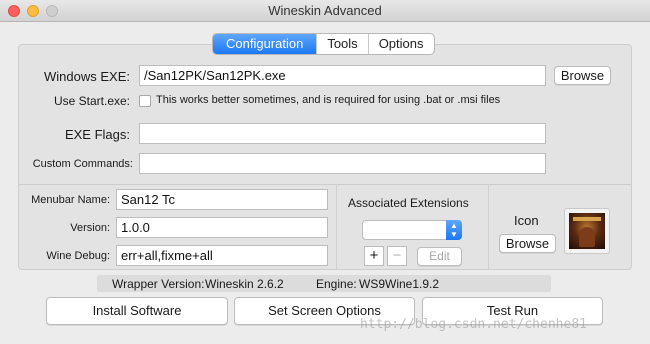 This screenshot has height=344, width=650. What do you see at coordinates (91, 101) in the screenshot?
I see `use-start-label: Use Start.exe:` at bounding box center [91, 101].